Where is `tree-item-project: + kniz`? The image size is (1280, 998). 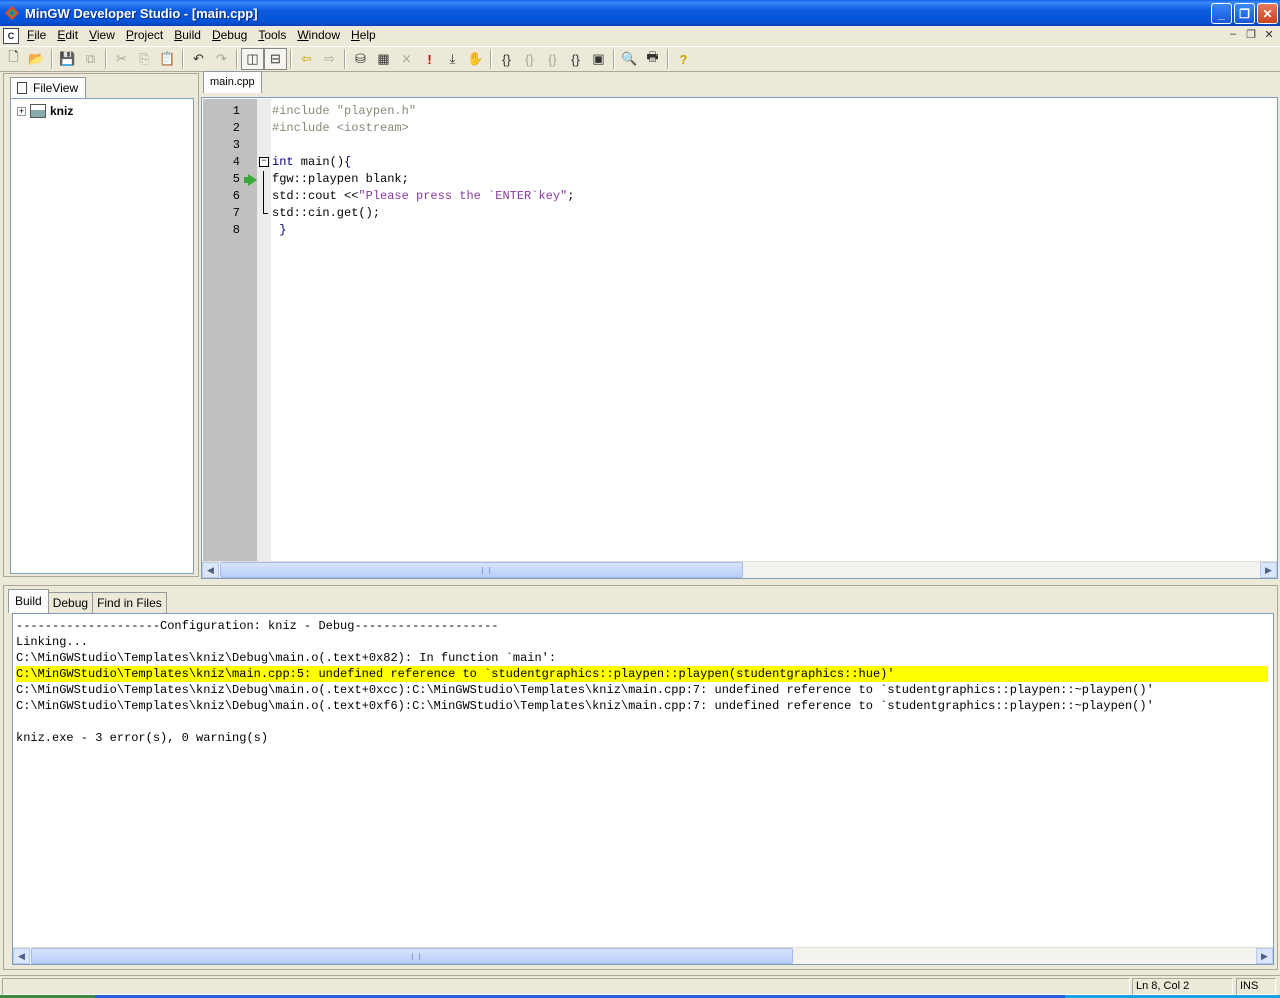 tree-item-project: + kniz is located at coordinates (45, 111).